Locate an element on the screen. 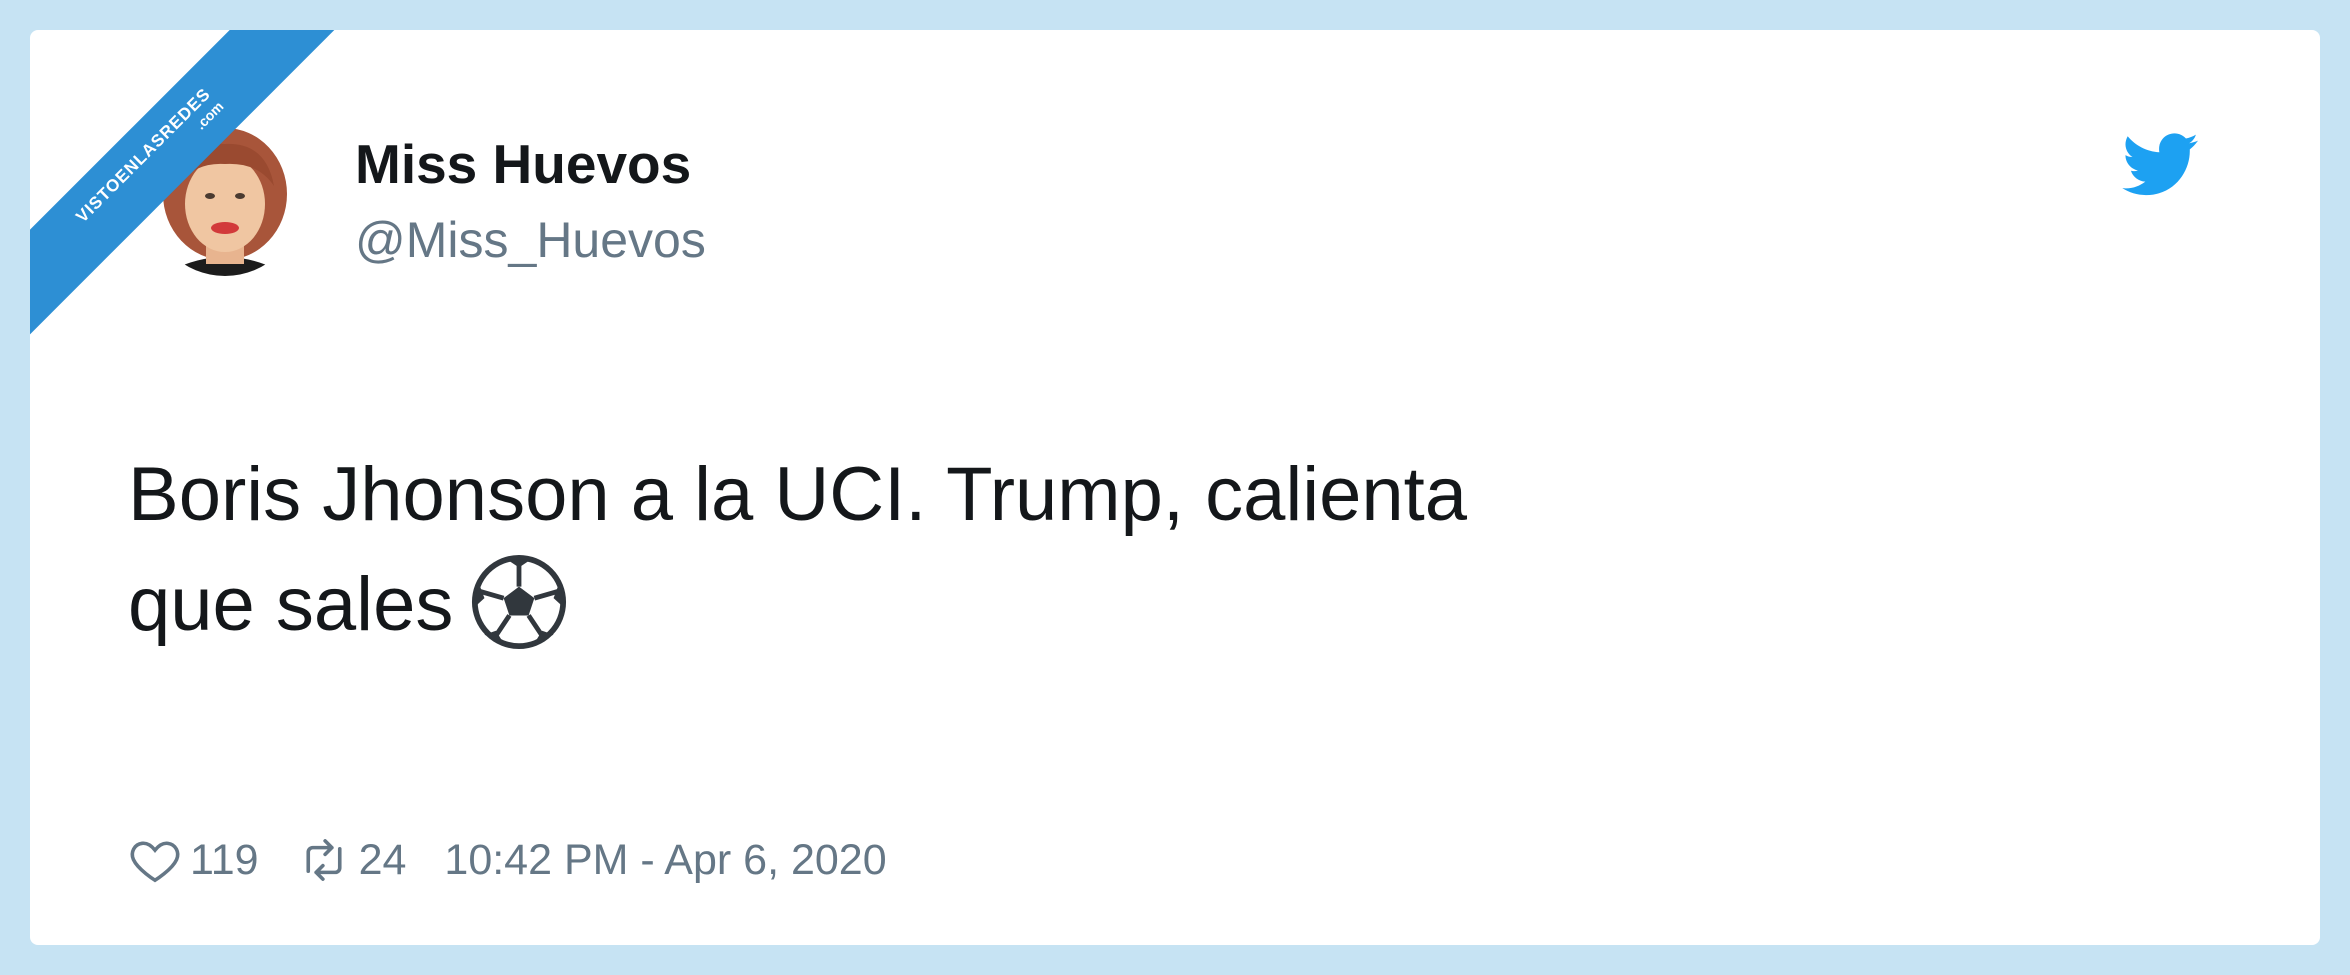 The height and width of the screenshot is (975, 2350). retweet-icon is located at coordinates (324, 860).